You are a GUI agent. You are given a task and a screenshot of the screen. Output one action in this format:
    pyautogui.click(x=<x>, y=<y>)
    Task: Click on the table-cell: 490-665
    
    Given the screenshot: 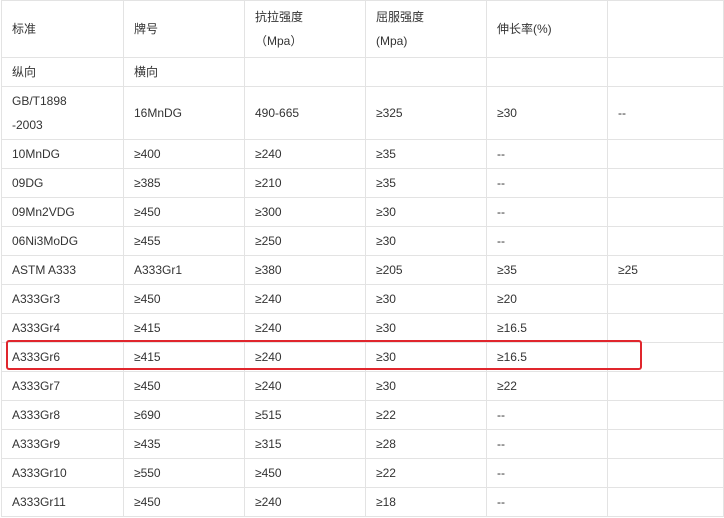 What is the action you would take?
    pyautogui.click(x=305, y=113)
    